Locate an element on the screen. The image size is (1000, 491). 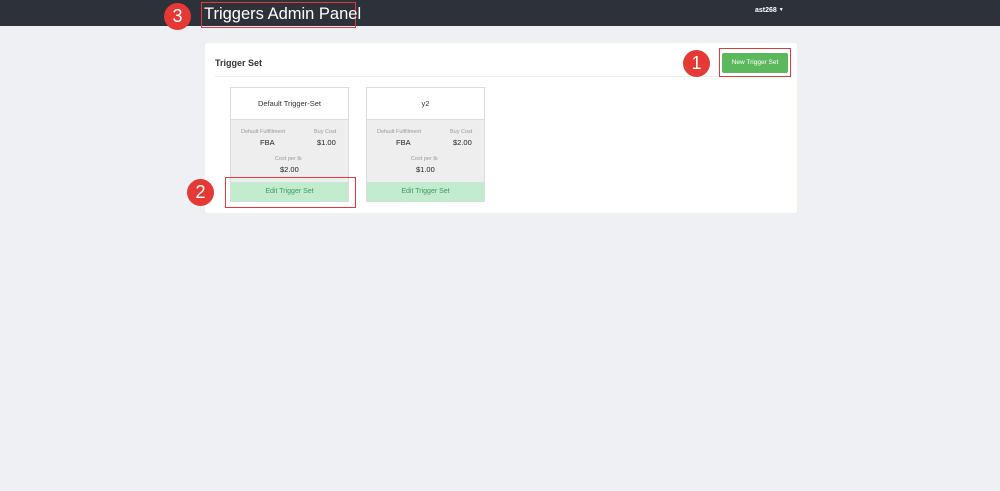
buy-cost-value: $2.00 is located at coordinates (462, 142).